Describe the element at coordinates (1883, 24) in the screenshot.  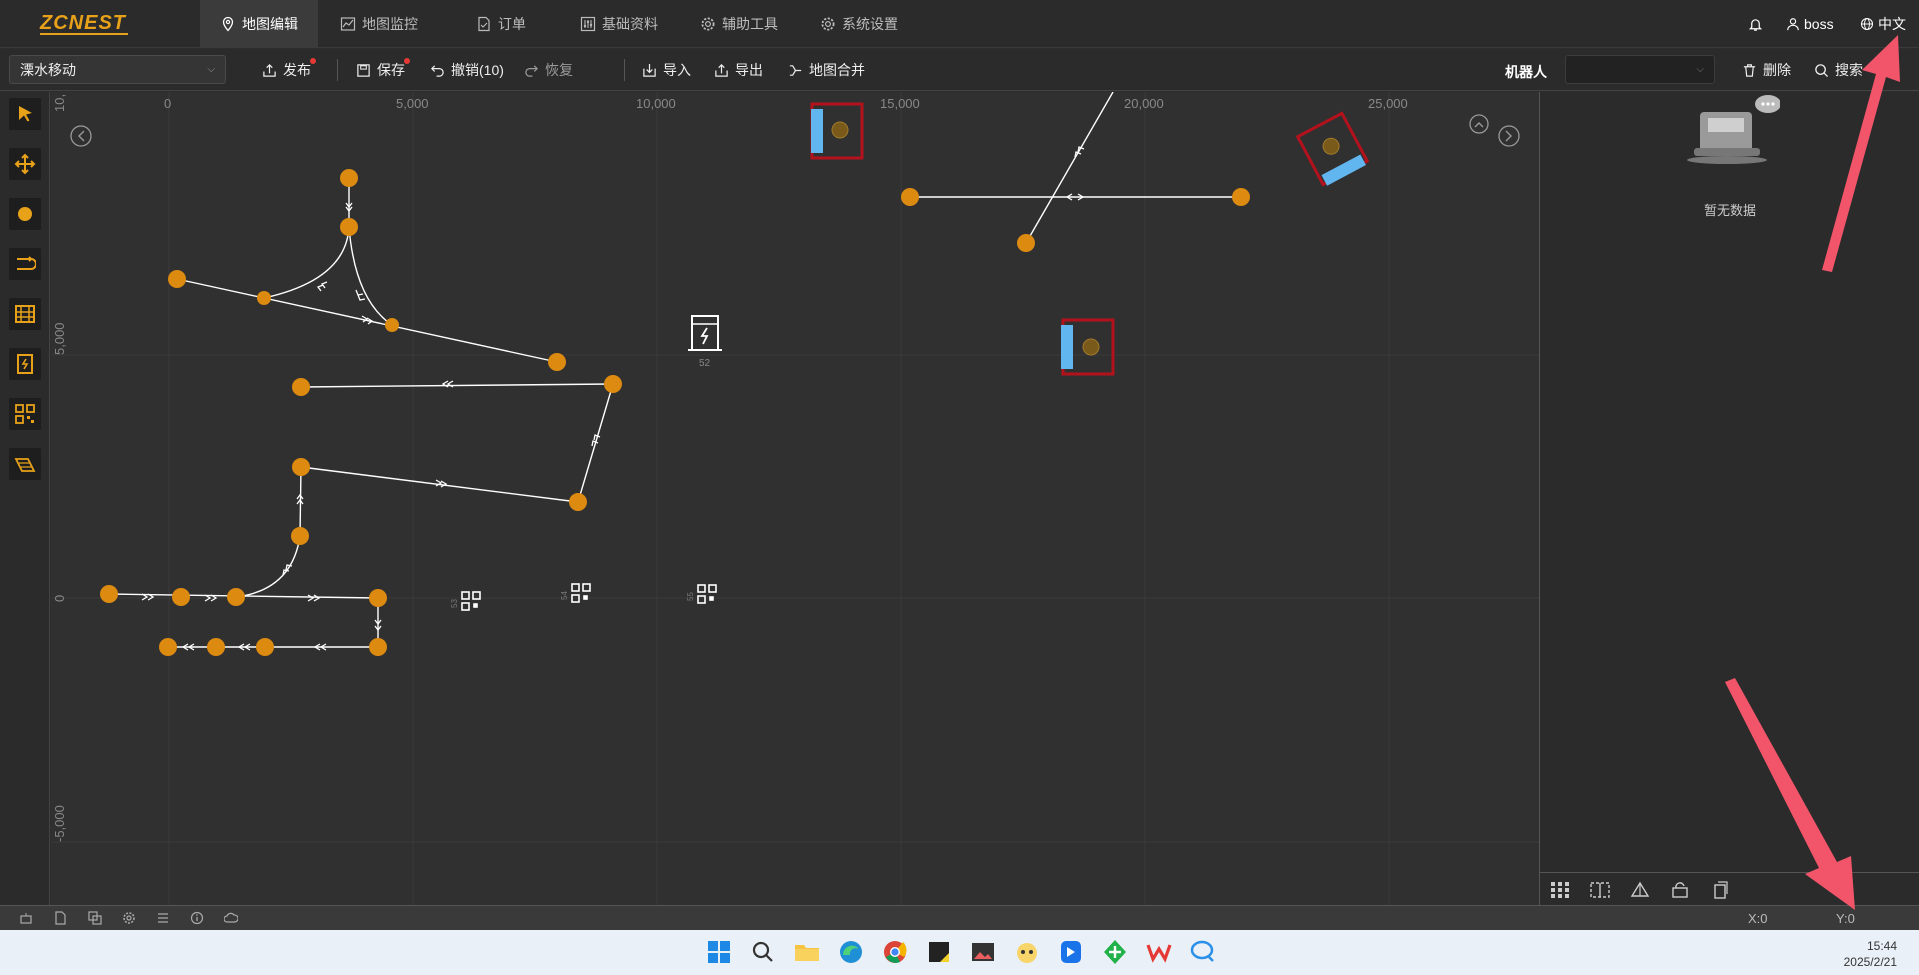
I see `language-switch: 中文` at that location.